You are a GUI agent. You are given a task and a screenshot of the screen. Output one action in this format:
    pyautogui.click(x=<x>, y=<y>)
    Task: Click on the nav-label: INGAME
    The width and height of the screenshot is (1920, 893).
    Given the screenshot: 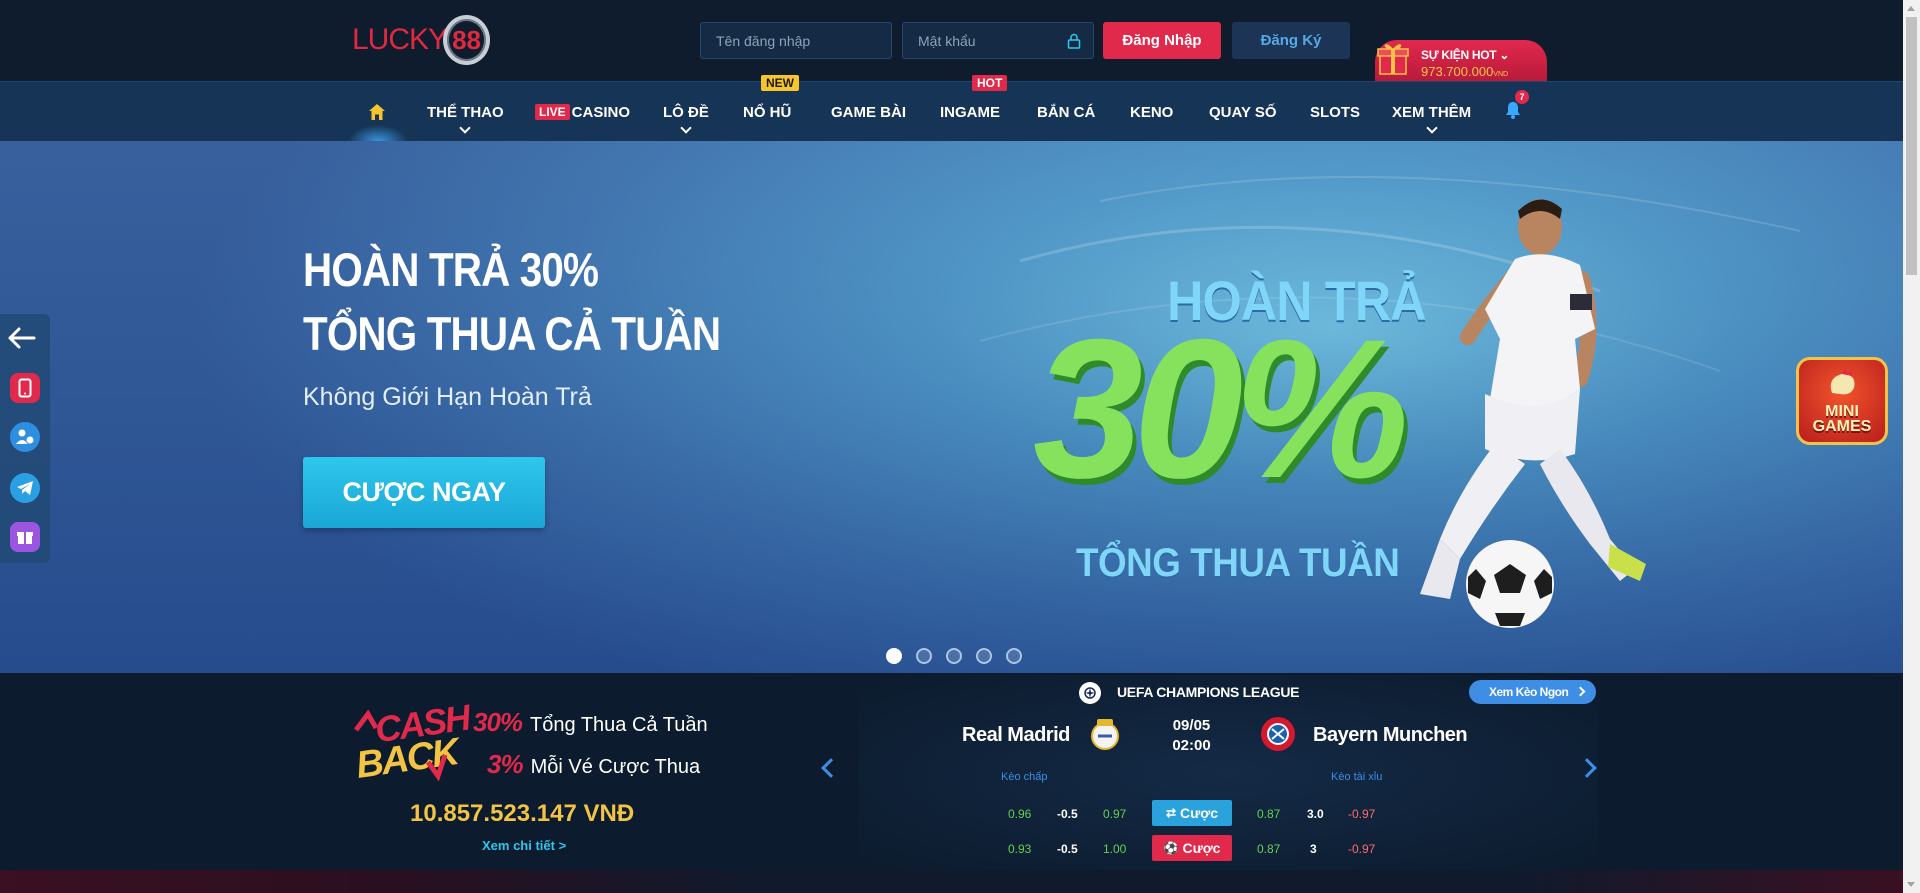 What is the action you would take?
    pyautogui.click(x=970, y=112)
    